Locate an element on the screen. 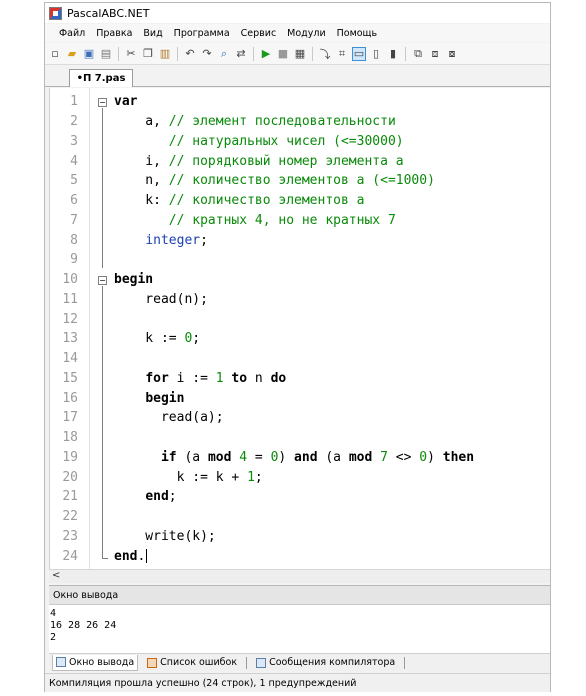  line-number: 11 is located at coordinates (70, 299).